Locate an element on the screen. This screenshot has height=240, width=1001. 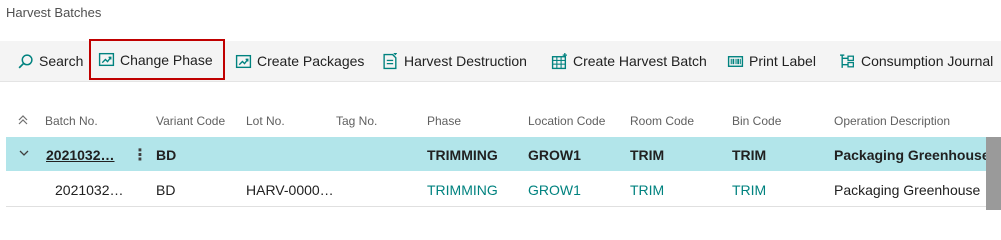
consumption-journal-icon is located at coordinates (847, 60).